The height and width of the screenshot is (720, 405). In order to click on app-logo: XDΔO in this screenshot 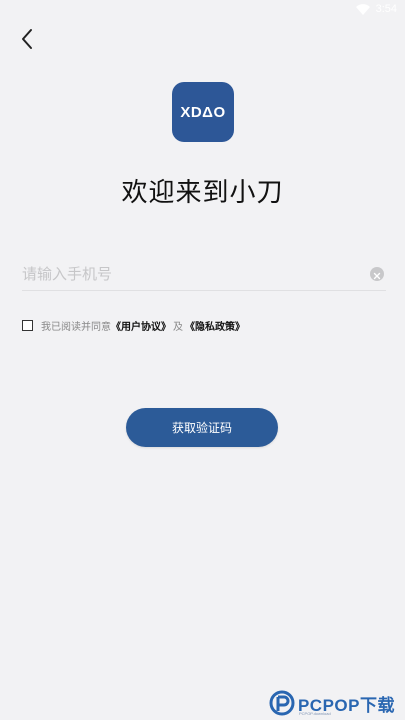, I will do `click(203, 112)`.